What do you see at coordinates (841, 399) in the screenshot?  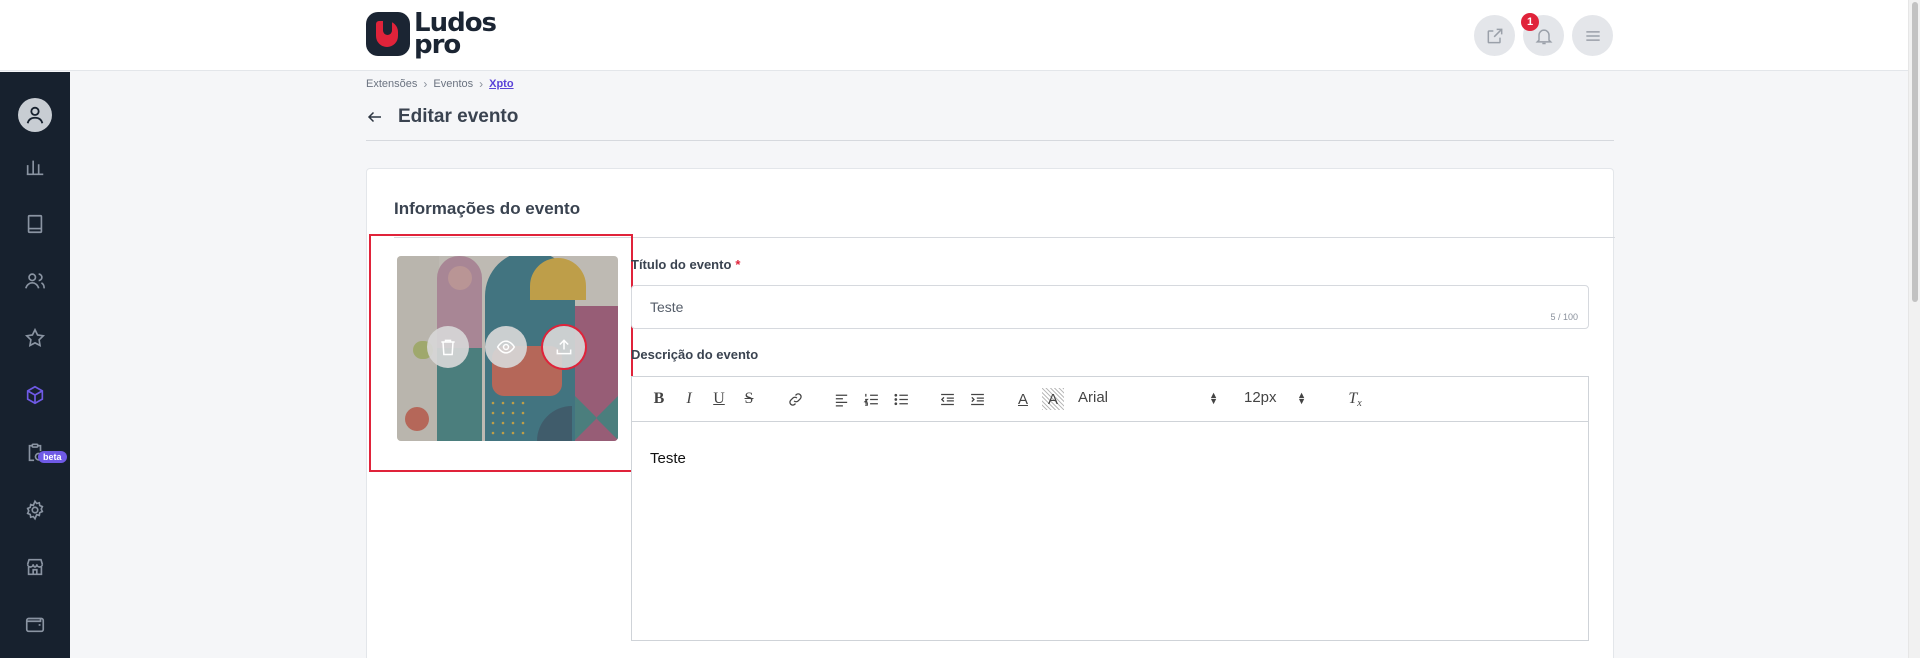 I see `align-icon` at bounding box center [841, 399].